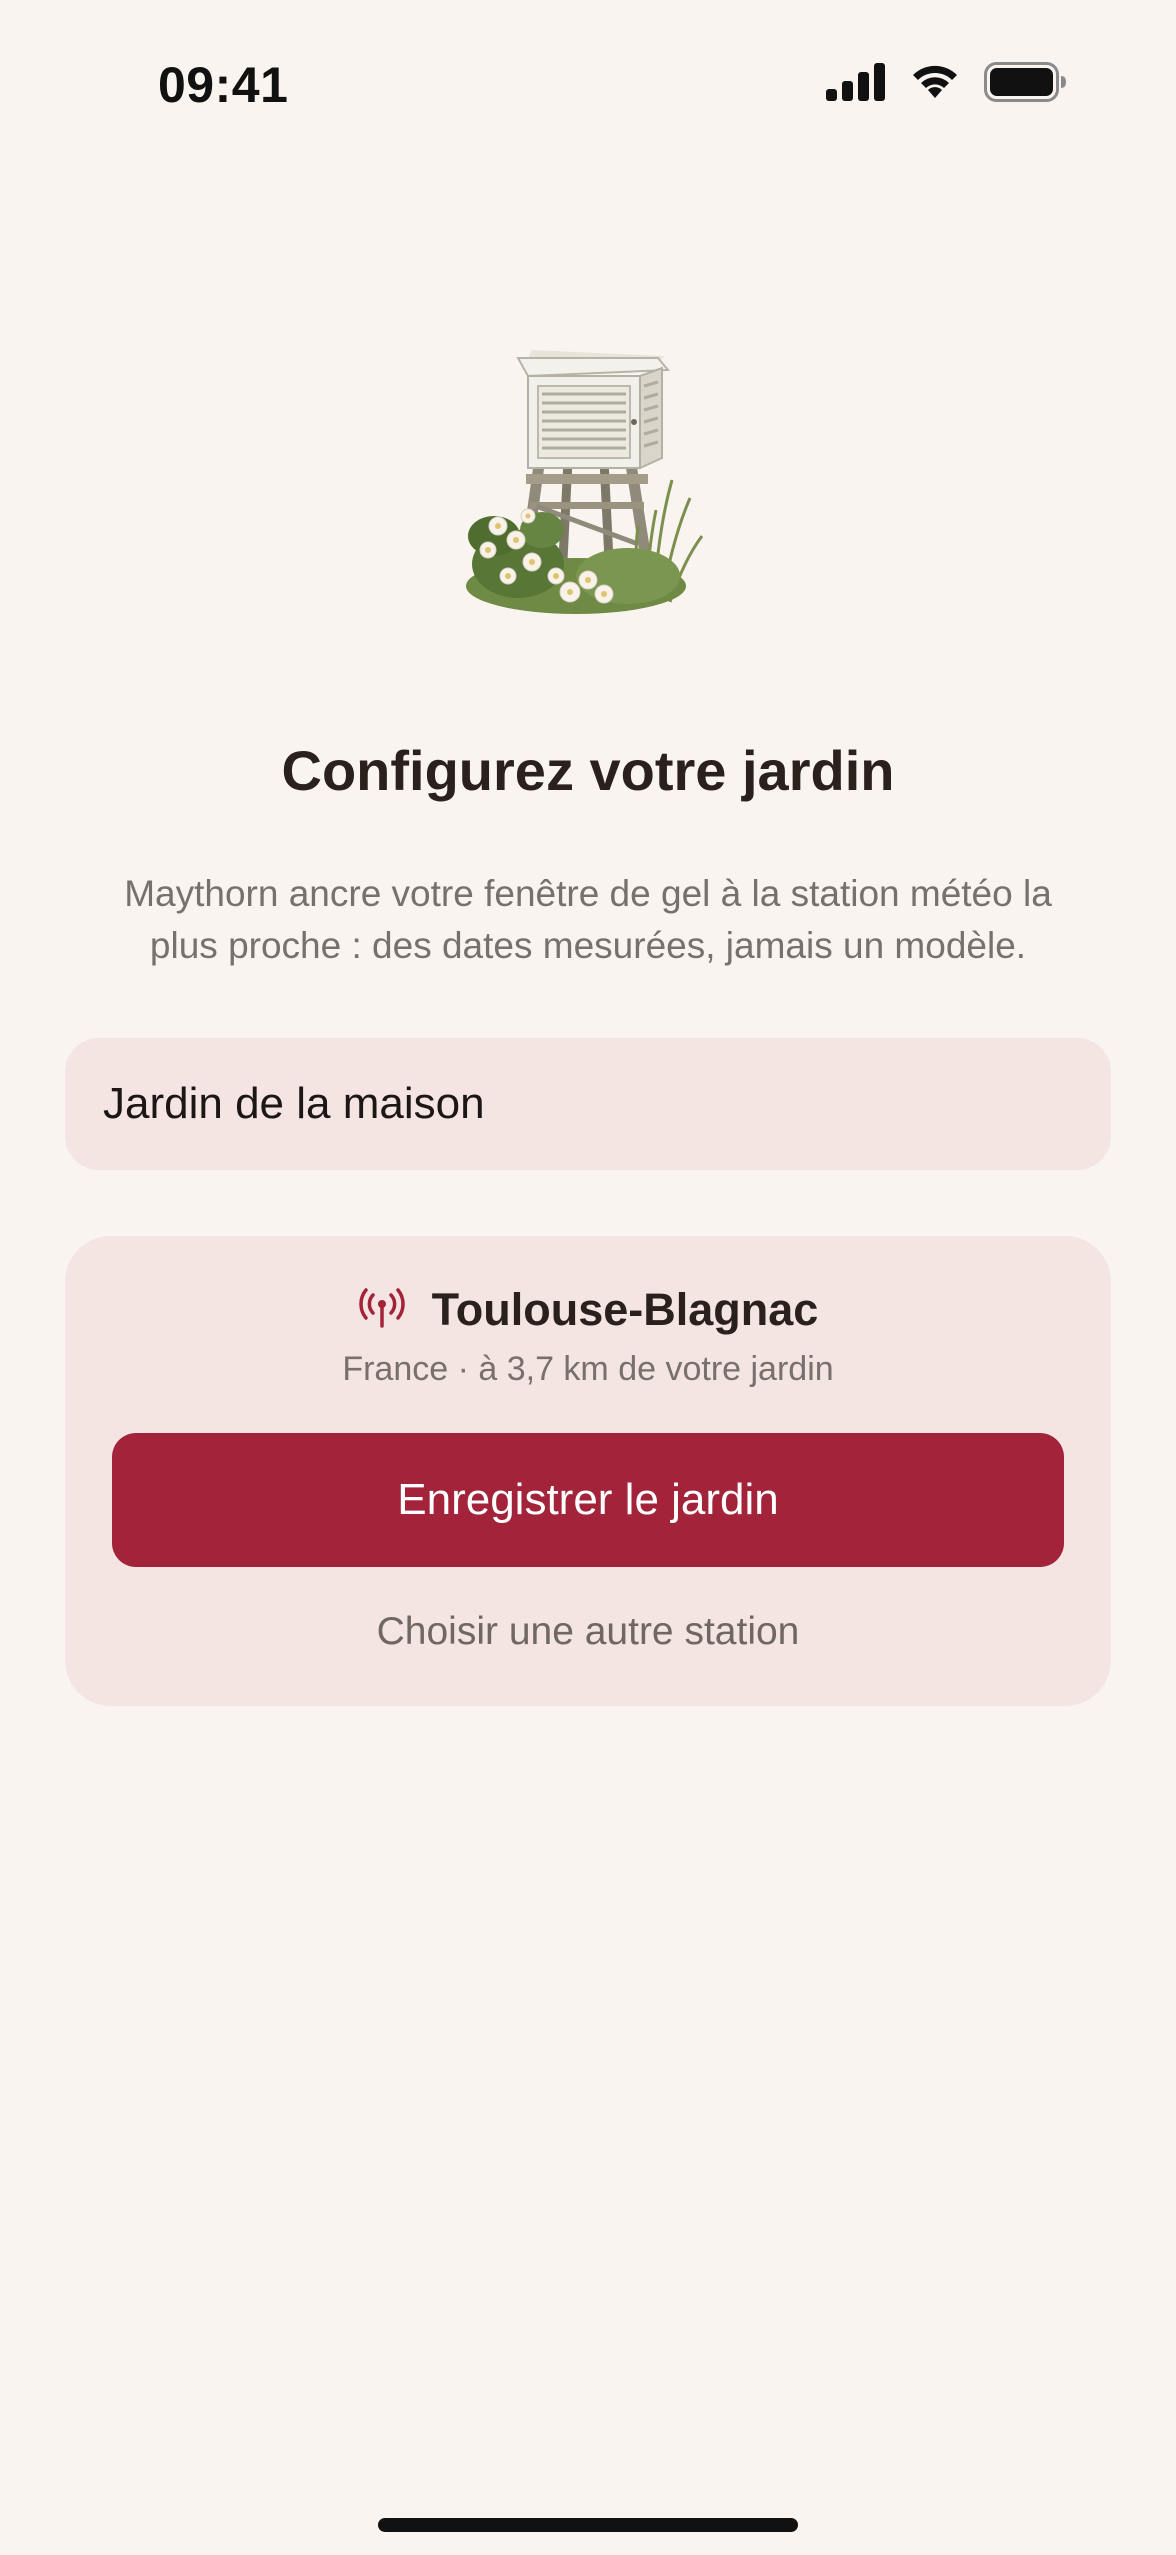 Image resolution: width=1176 pixels, height=2555 pixels. Describe the element at coordinates (856, 84) in the screenshot. I see `cellular-signal-icon` at that location.